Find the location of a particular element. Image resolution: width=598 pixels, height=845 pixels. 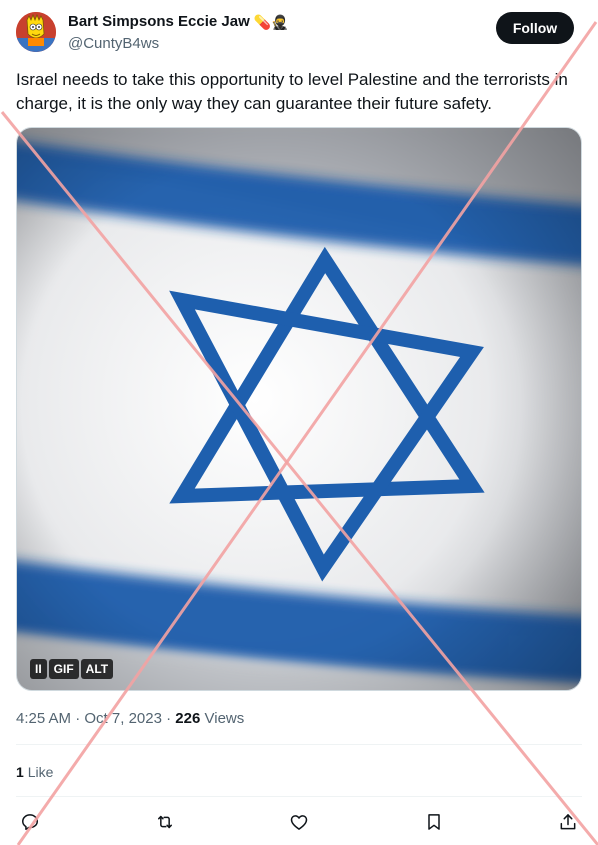

pause-button: II is located at coordinates (38, 669).